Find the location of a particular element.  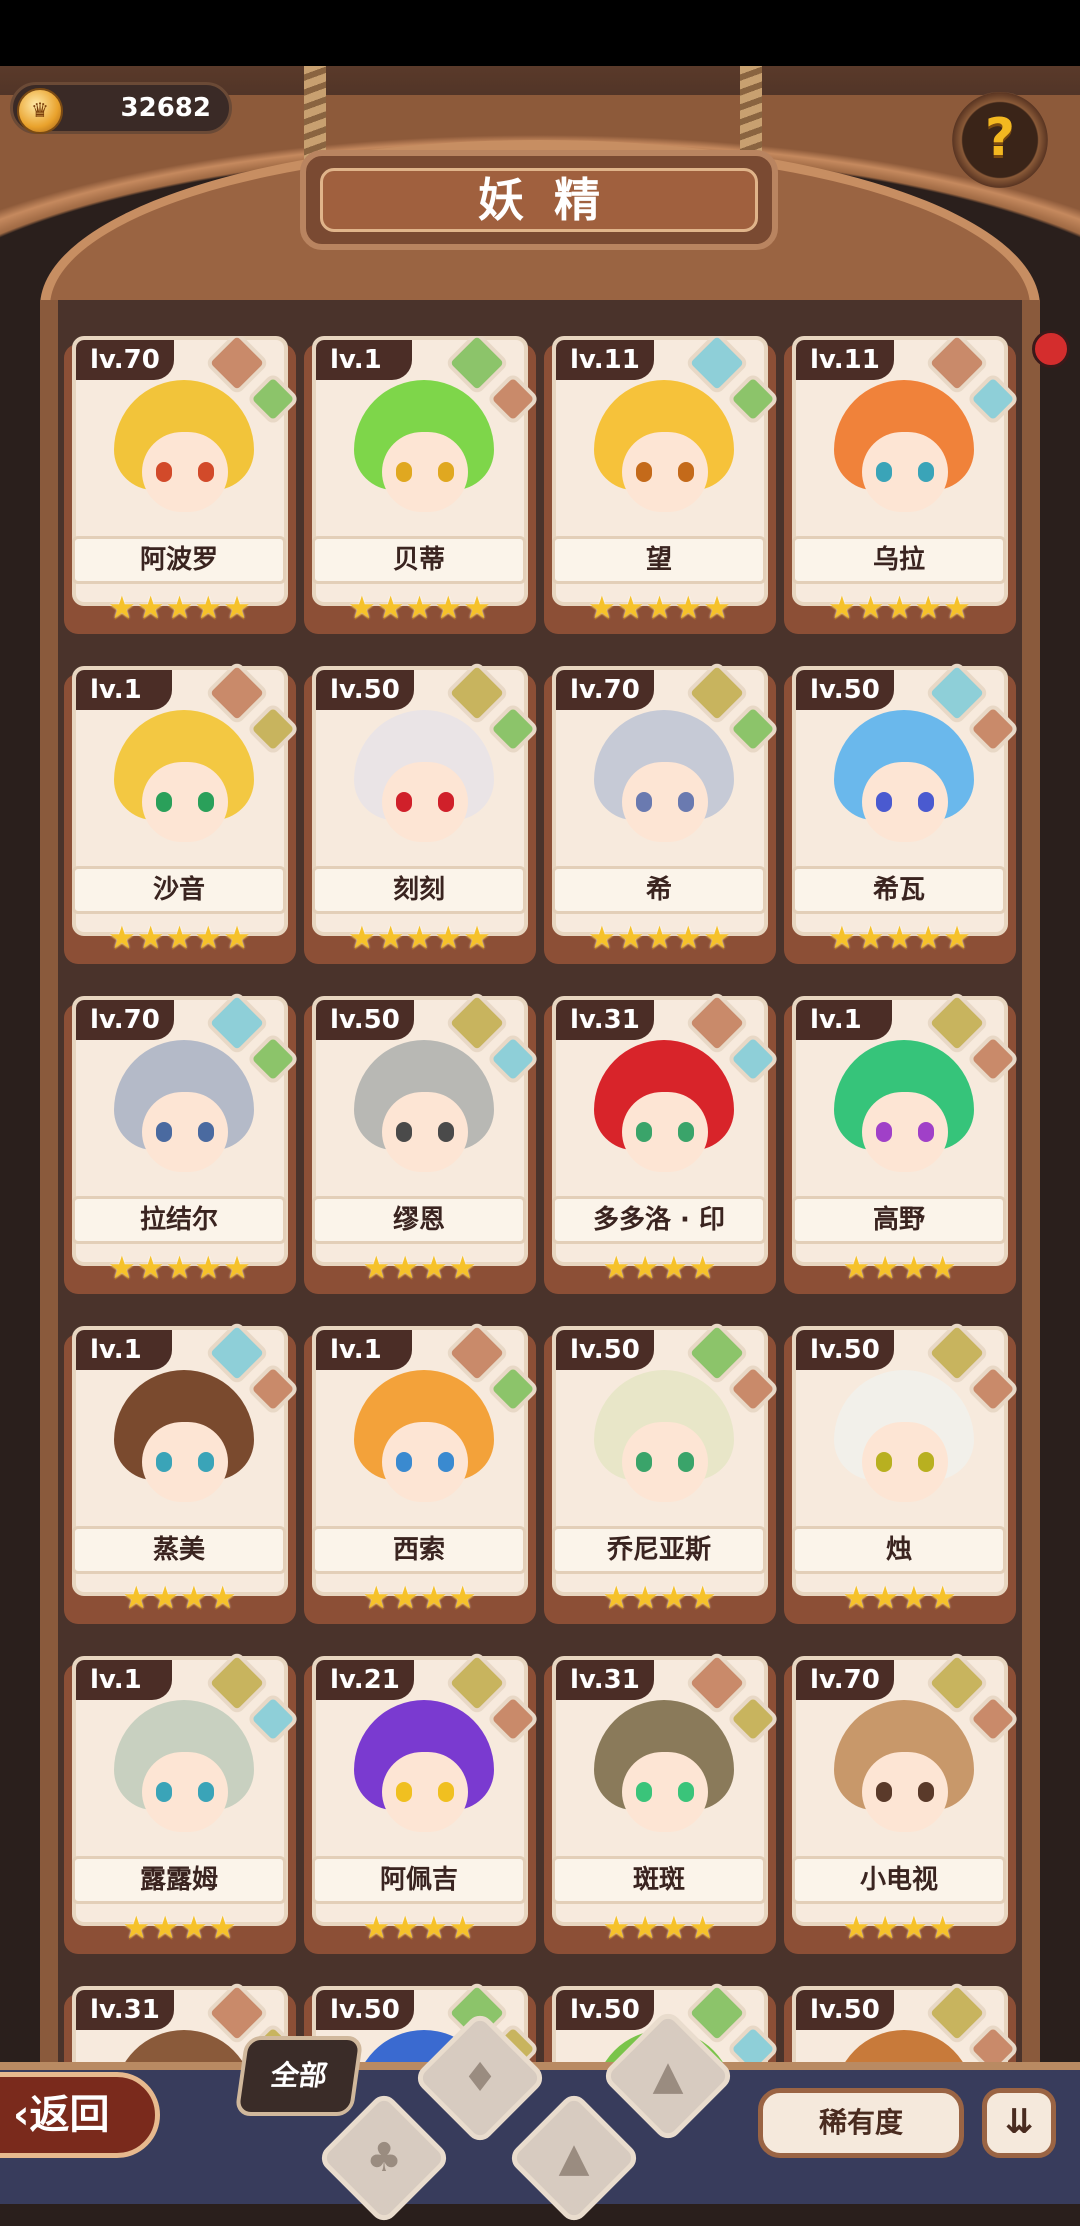

fairy-card: lv.1 沙音 ★★★★★ is located at coordinates (182, 813).